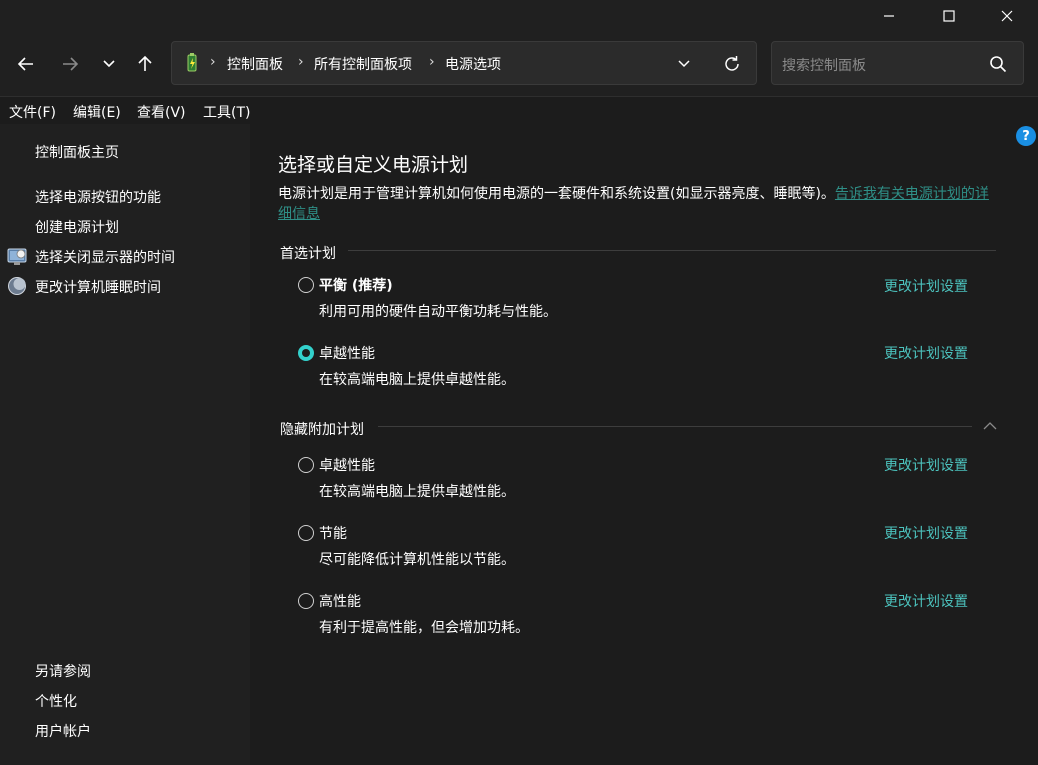 Image resolution: width=1038 pixels, height=765 pixels. Describe the element at coordinates (98, 287) in the screenshot. I see `change-sleep-time-link: 更改计算机睡眠时间` at that location.